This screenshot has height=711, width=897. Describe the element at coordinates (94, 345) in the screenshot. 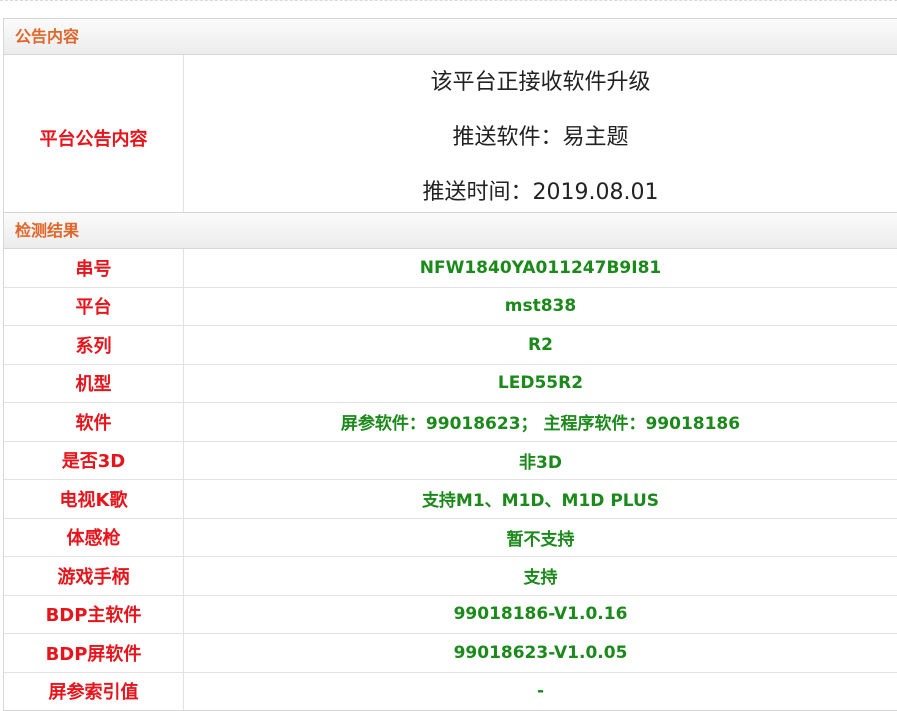

I see `row-label-series: 系列` at that location.